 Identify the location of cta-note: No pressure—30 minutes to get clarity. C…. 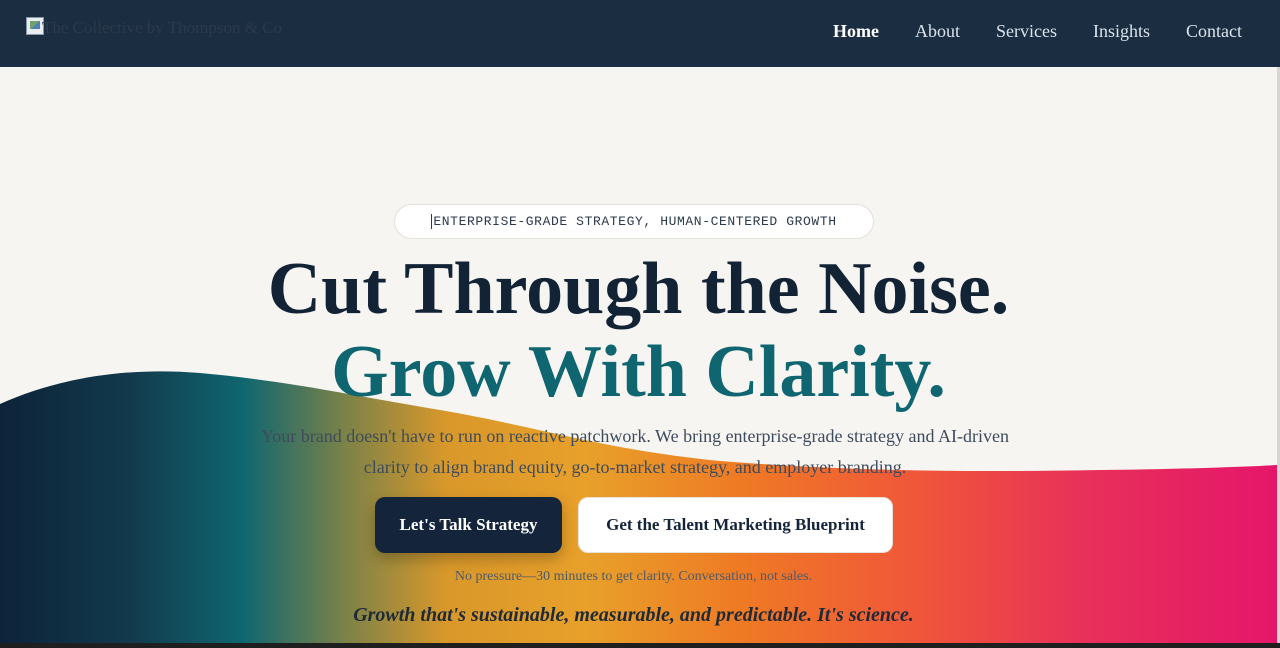
(633, 576).